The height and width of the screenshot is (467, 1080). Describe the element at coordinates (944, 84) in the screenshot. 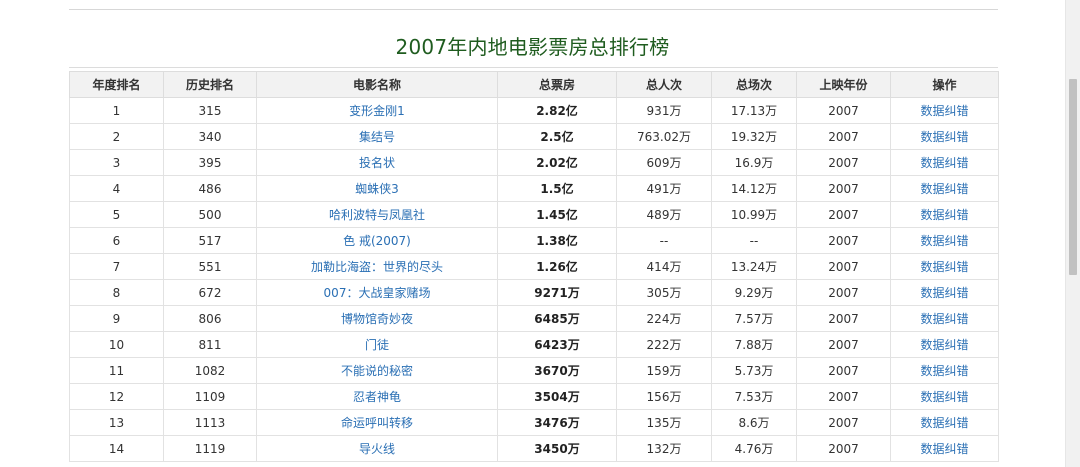

I see `header-action: 操作` at that location.